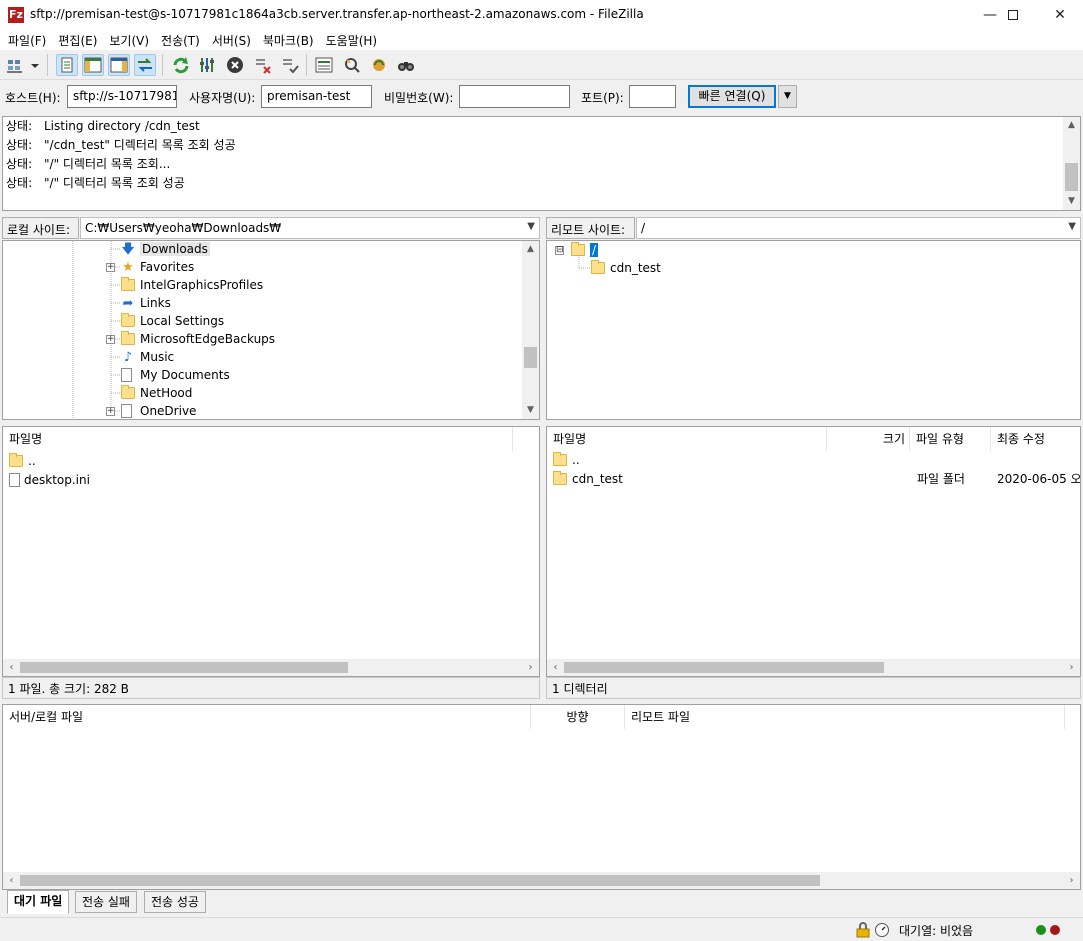  Describe the element at coordinates (813, 330) in the screenshot. I see `remote-directory-tree: ⊟ / cdn_test` at that location.